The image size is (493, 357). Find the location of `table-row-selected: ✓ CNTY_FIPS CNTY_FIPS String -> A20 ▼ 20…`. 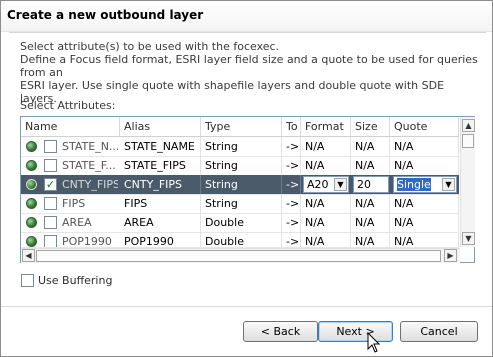

table-row-selected: ✓ CNTY_FIPS CNTY_FIPS String -> A20 ▼ 20… is located at coordinates (240, 185).